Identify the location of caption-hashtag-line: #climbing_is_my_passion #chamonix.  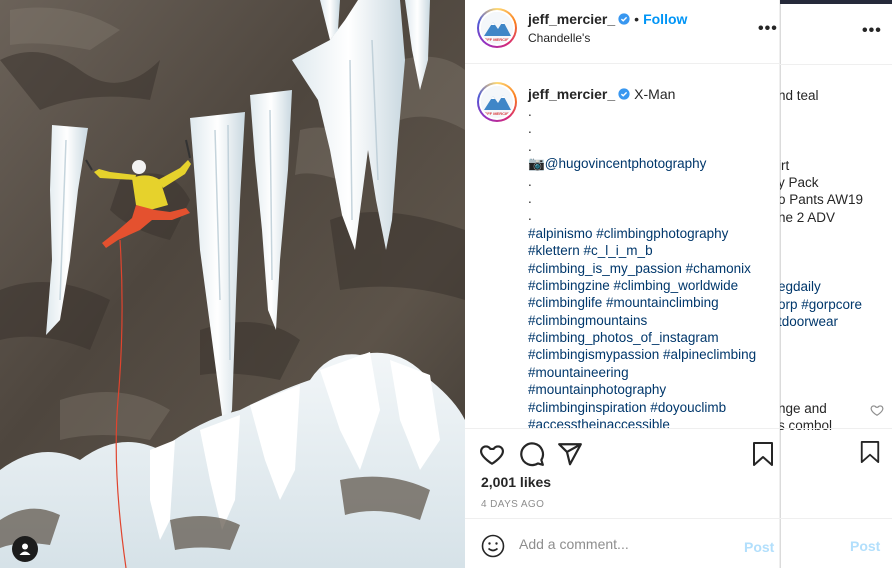
(650, 268).